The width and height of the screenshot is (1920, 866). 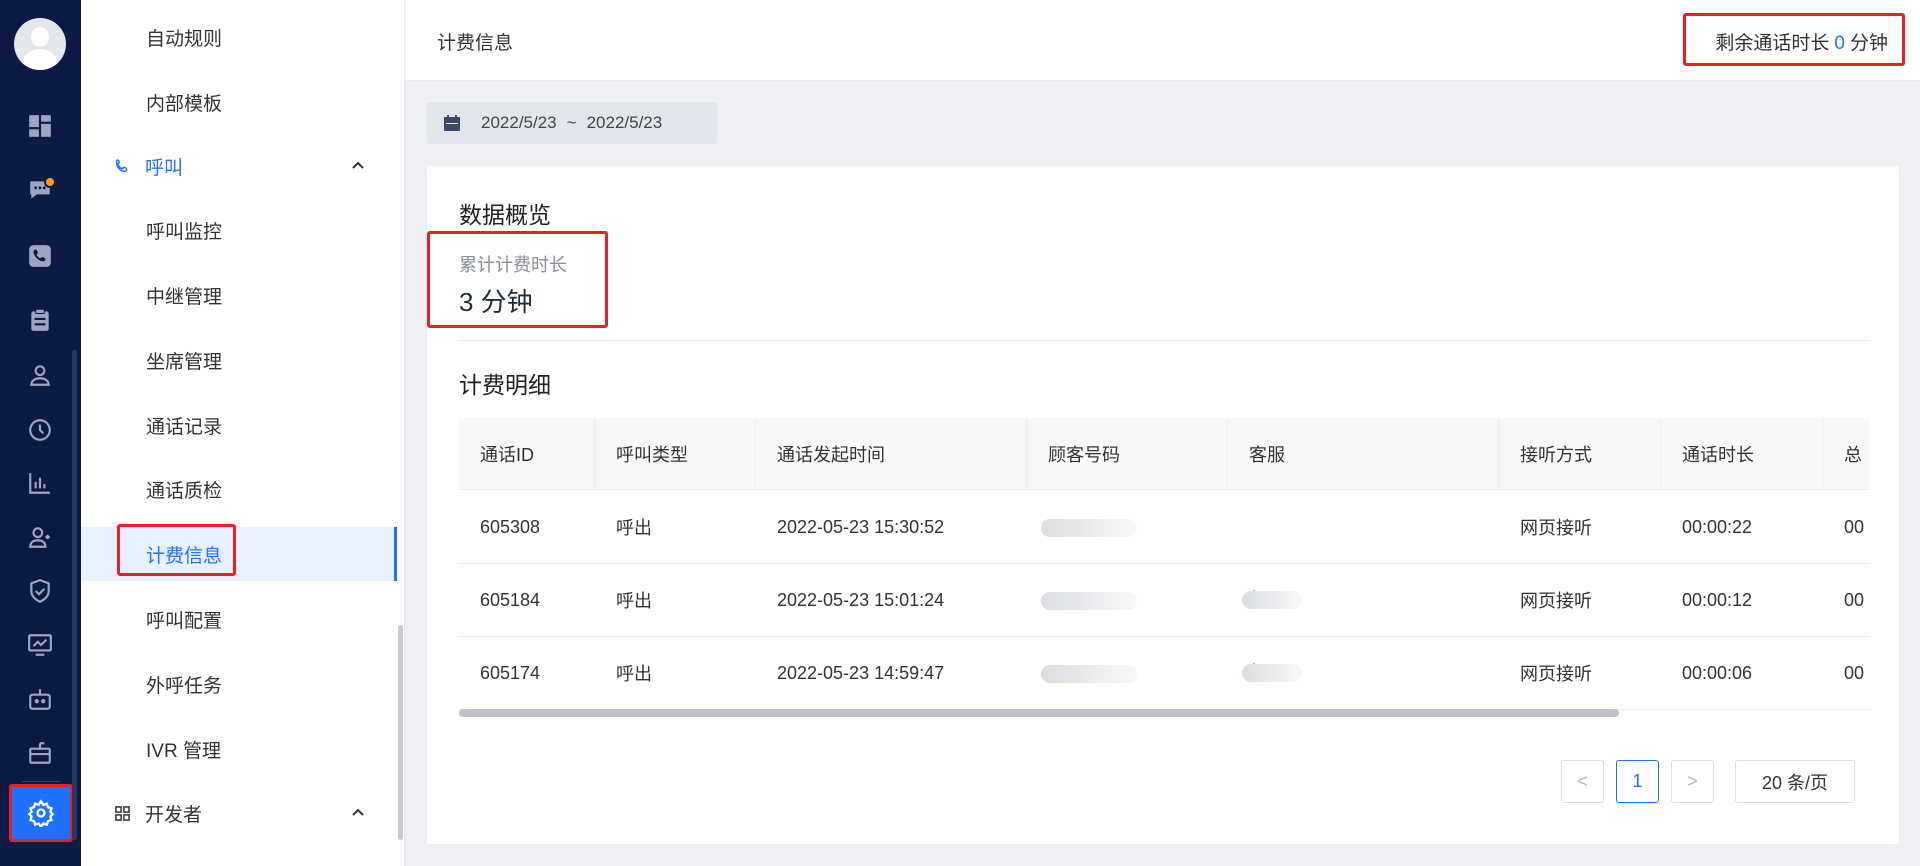 I want to click on chat-icon, so click(x=40, y=190).